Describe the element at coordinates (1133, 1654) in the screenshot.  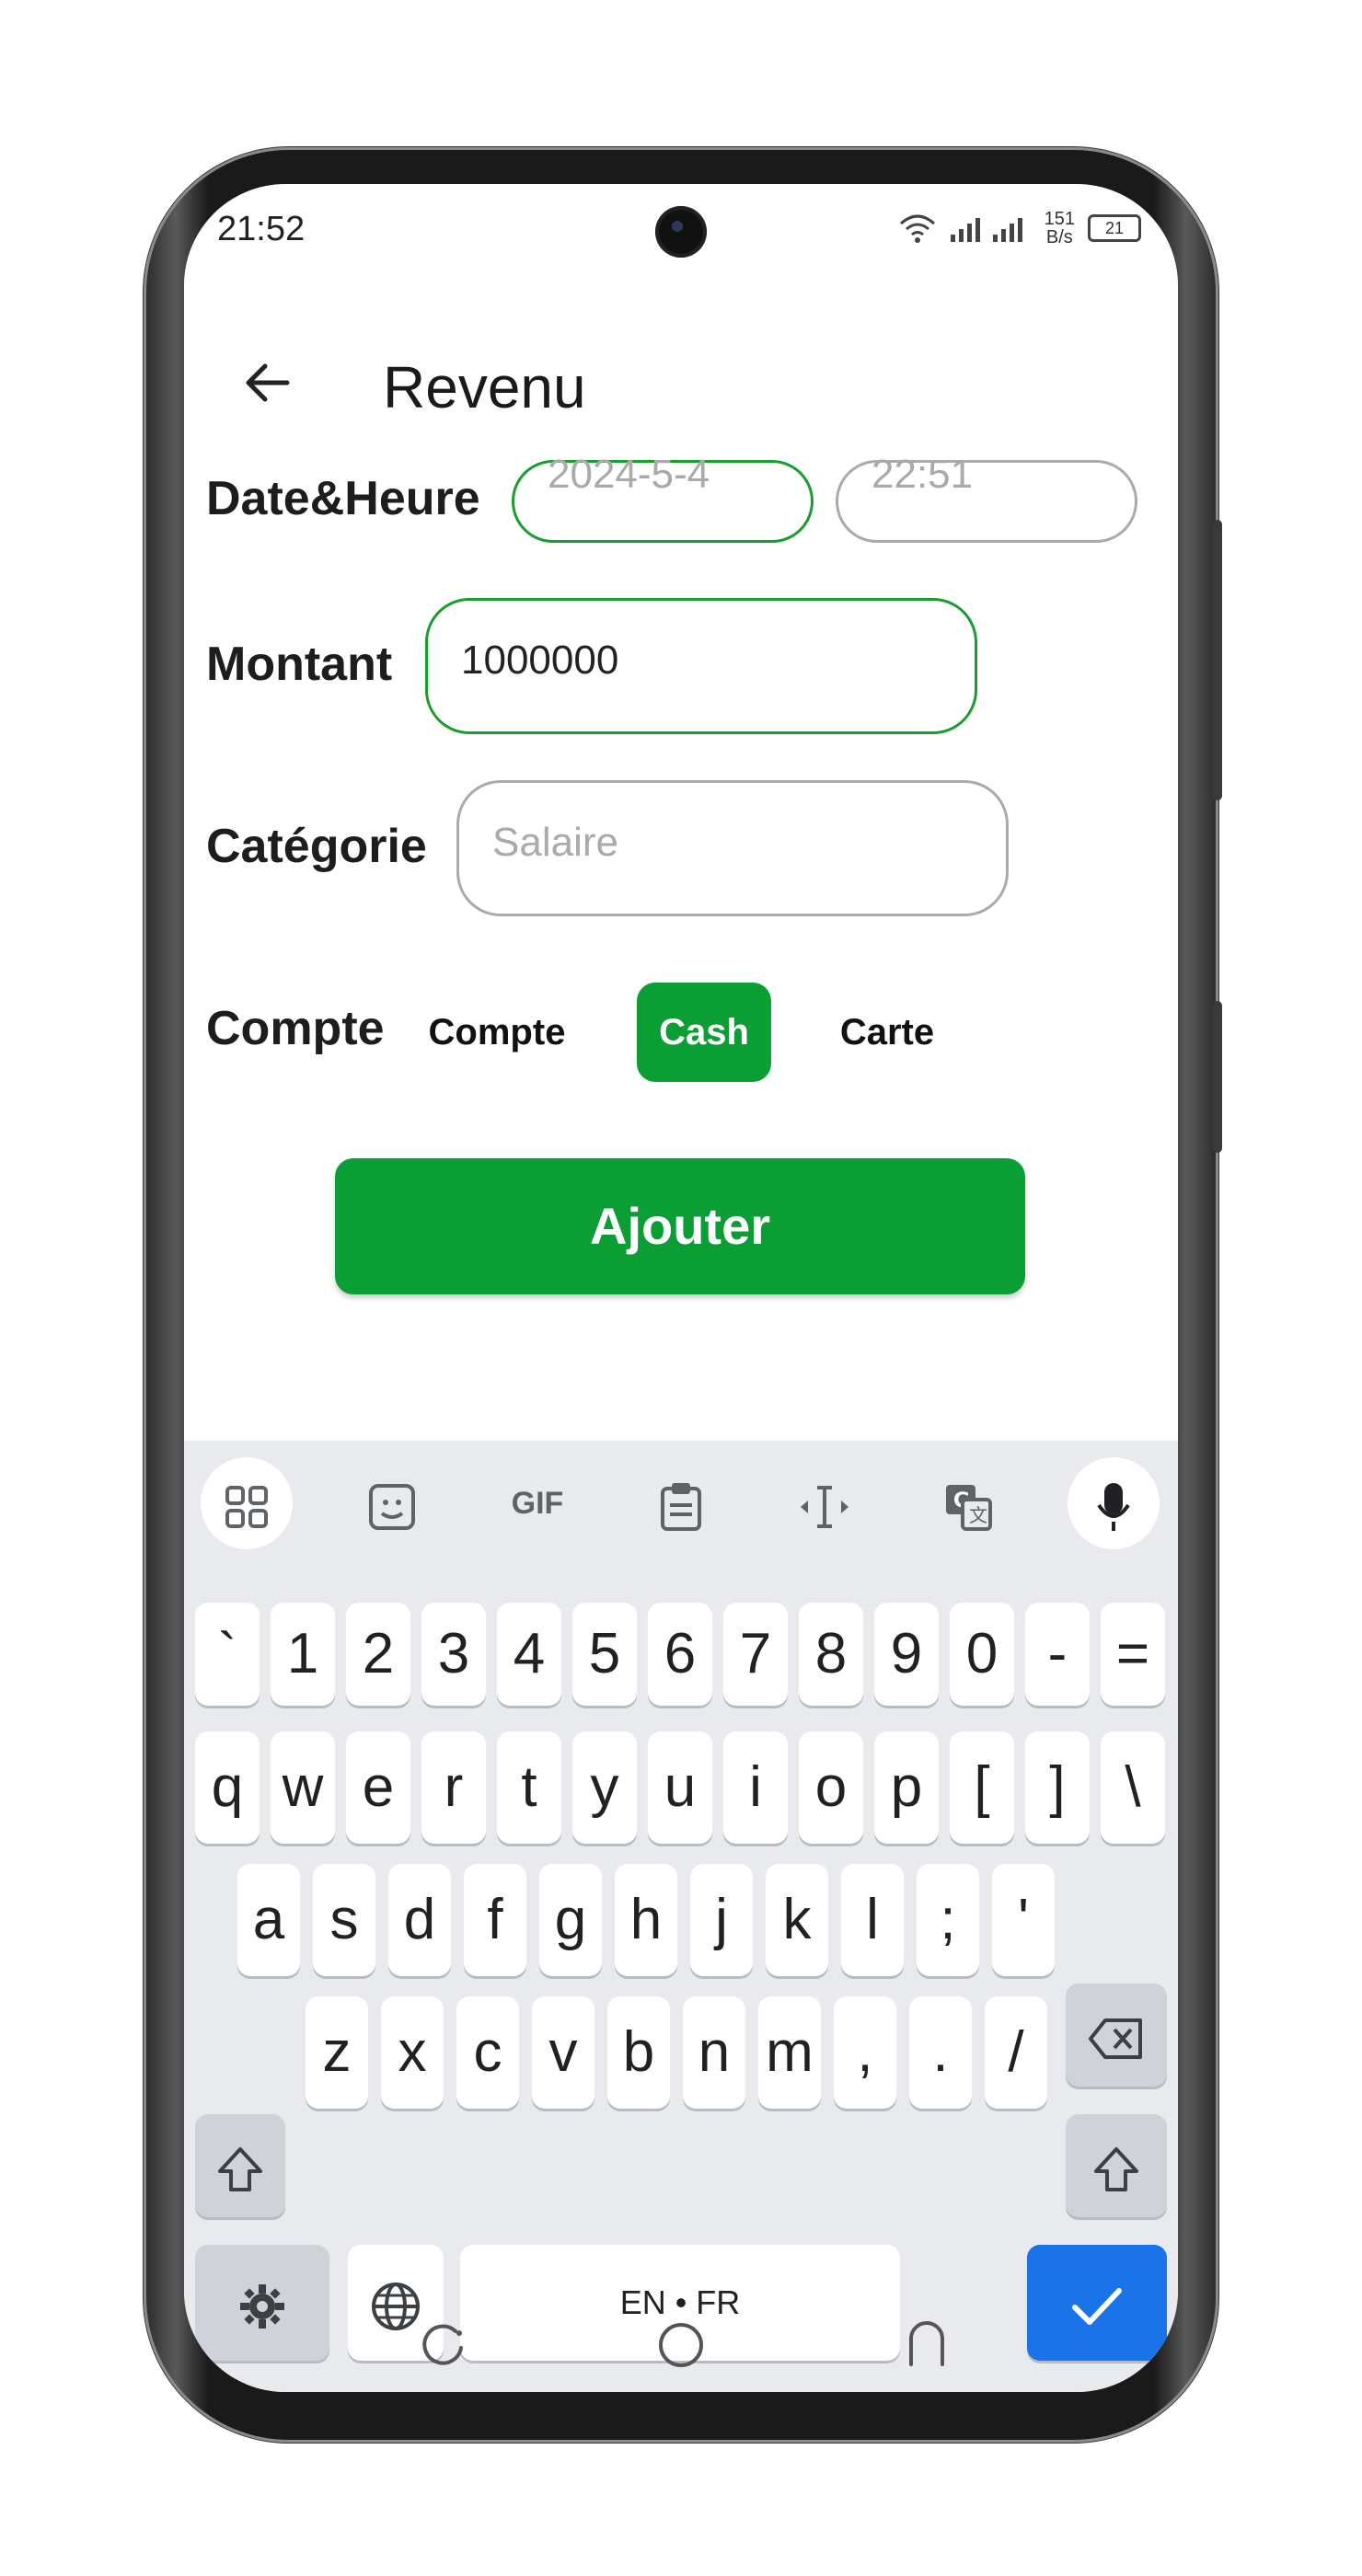
I see `key-row-numbers-12: =` at that location.